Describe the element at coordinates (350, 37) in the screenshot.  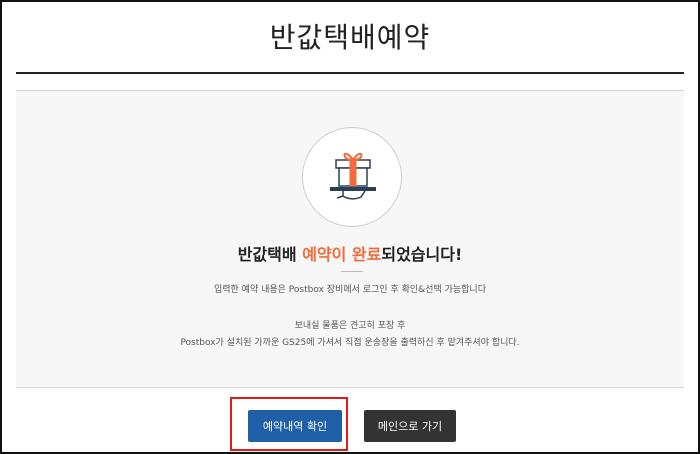
I see `page-title: 반값택배예약` at that location.